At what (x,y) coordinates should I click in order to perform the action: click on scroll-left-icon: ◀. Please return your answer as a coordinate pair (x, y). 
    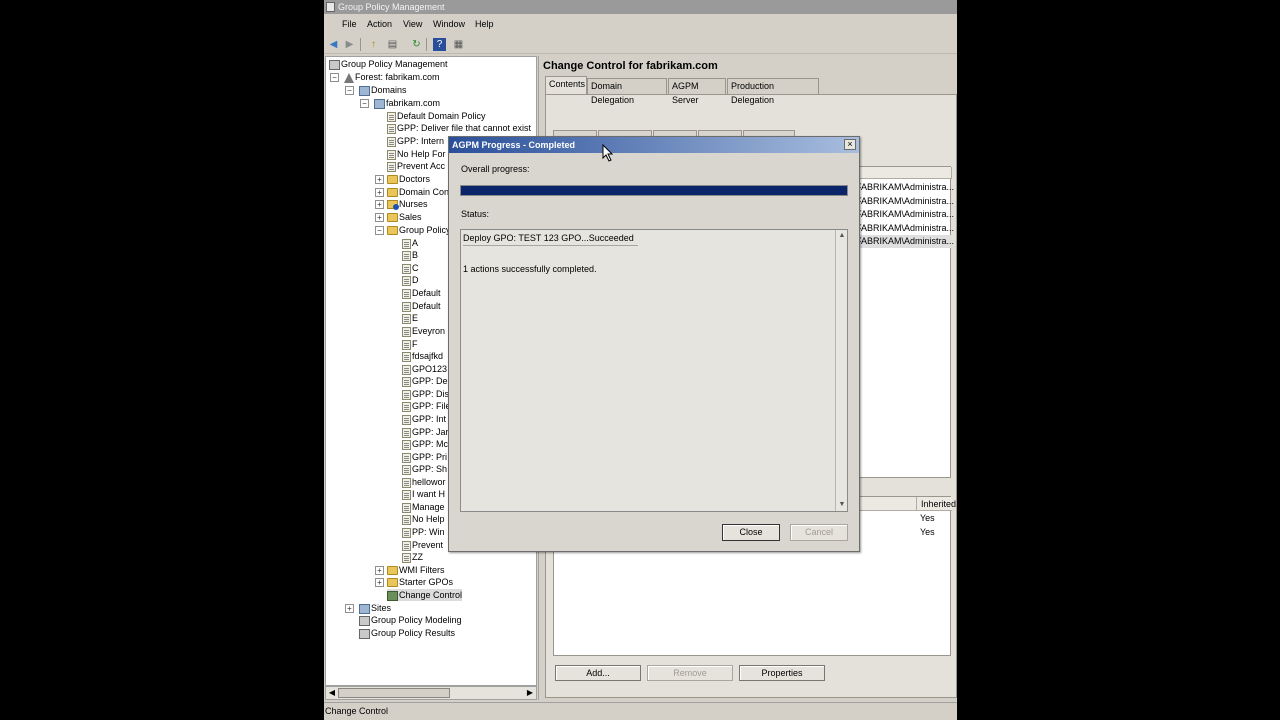
    Looking at the image, I should click on (332, 693).